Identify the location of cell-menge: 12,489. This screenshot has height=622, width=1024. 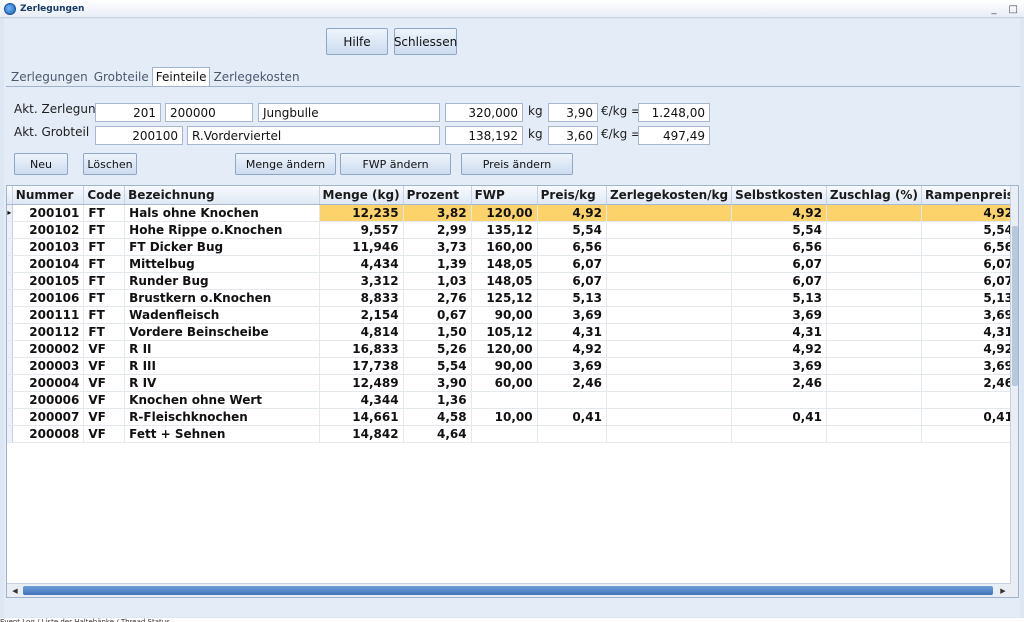
(361, 383).